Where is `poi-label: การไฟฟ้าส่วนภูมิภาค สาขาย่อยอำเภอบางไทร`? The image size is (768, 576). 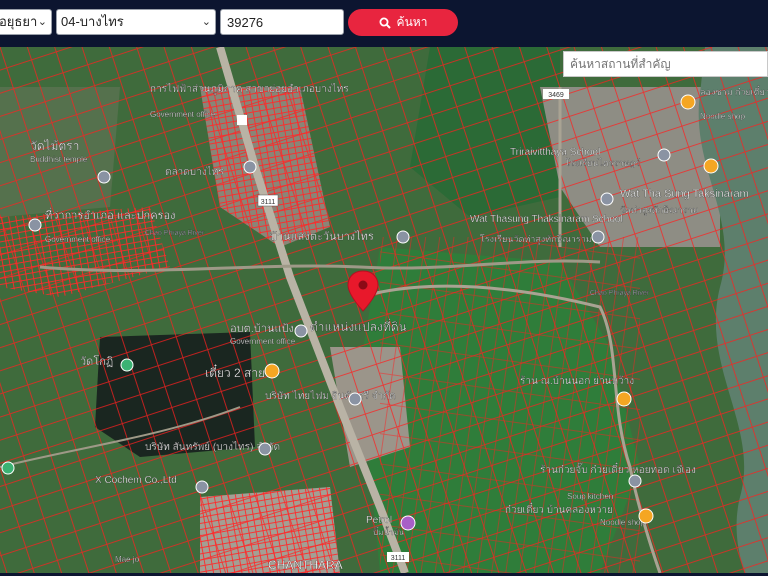 poi-label: การไฟฟ้าส่วนภูมิภาค สาขาย่อยอำเภอบางไทร is located at coordinates (249, 89).